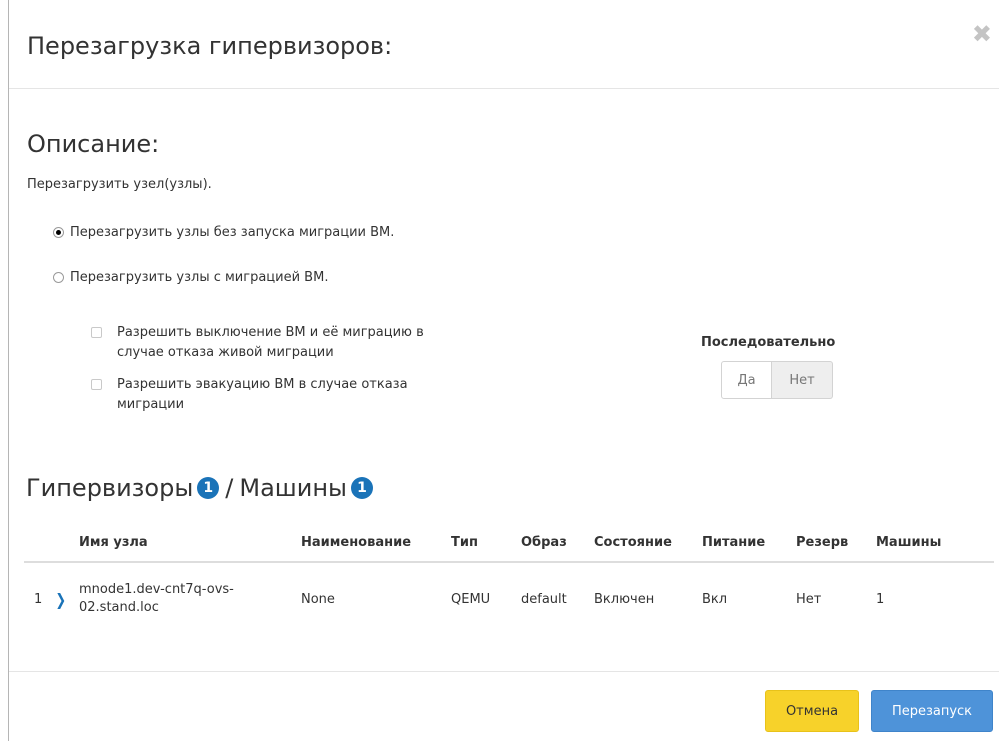 Image resolution: width=999 pixels, height=741 pixels. I want to click on machines-count-badge: 1, so click(362, 488).